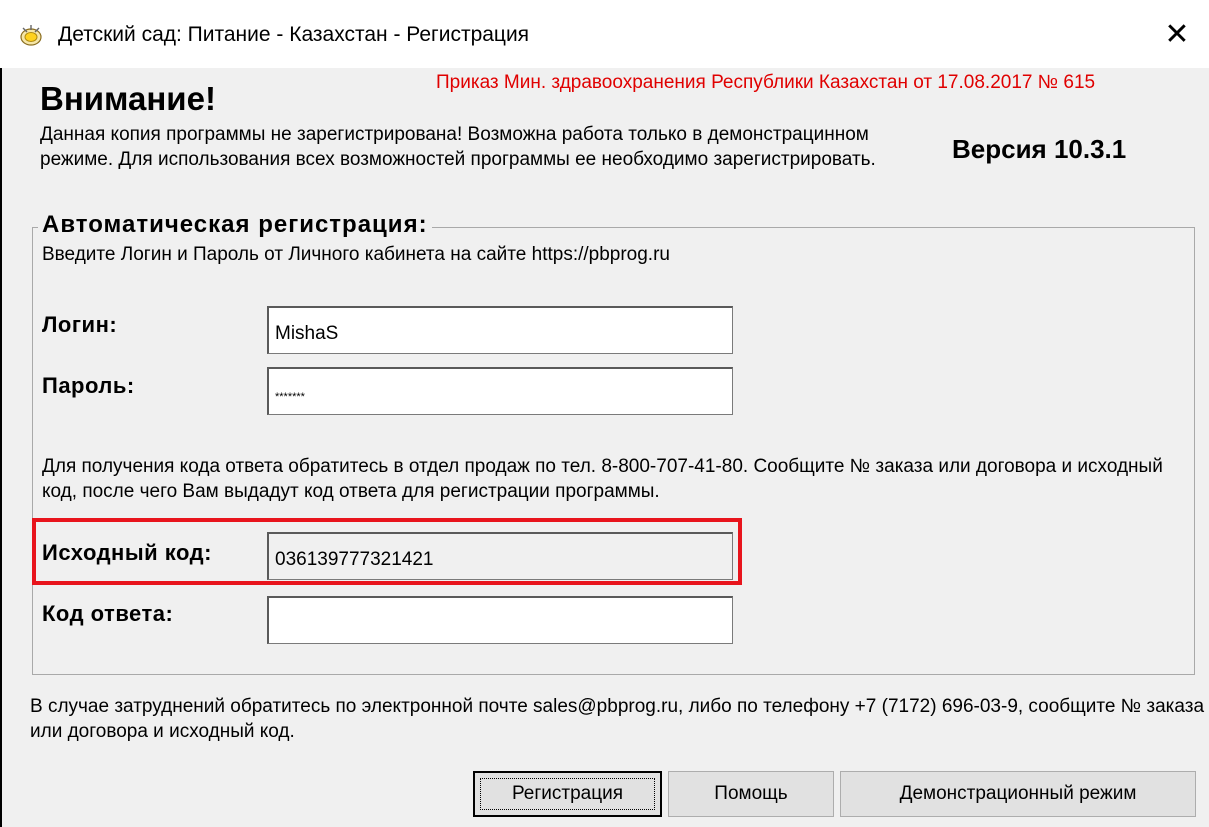  I want to click on close-icon: ✕, so click(1177, 35).